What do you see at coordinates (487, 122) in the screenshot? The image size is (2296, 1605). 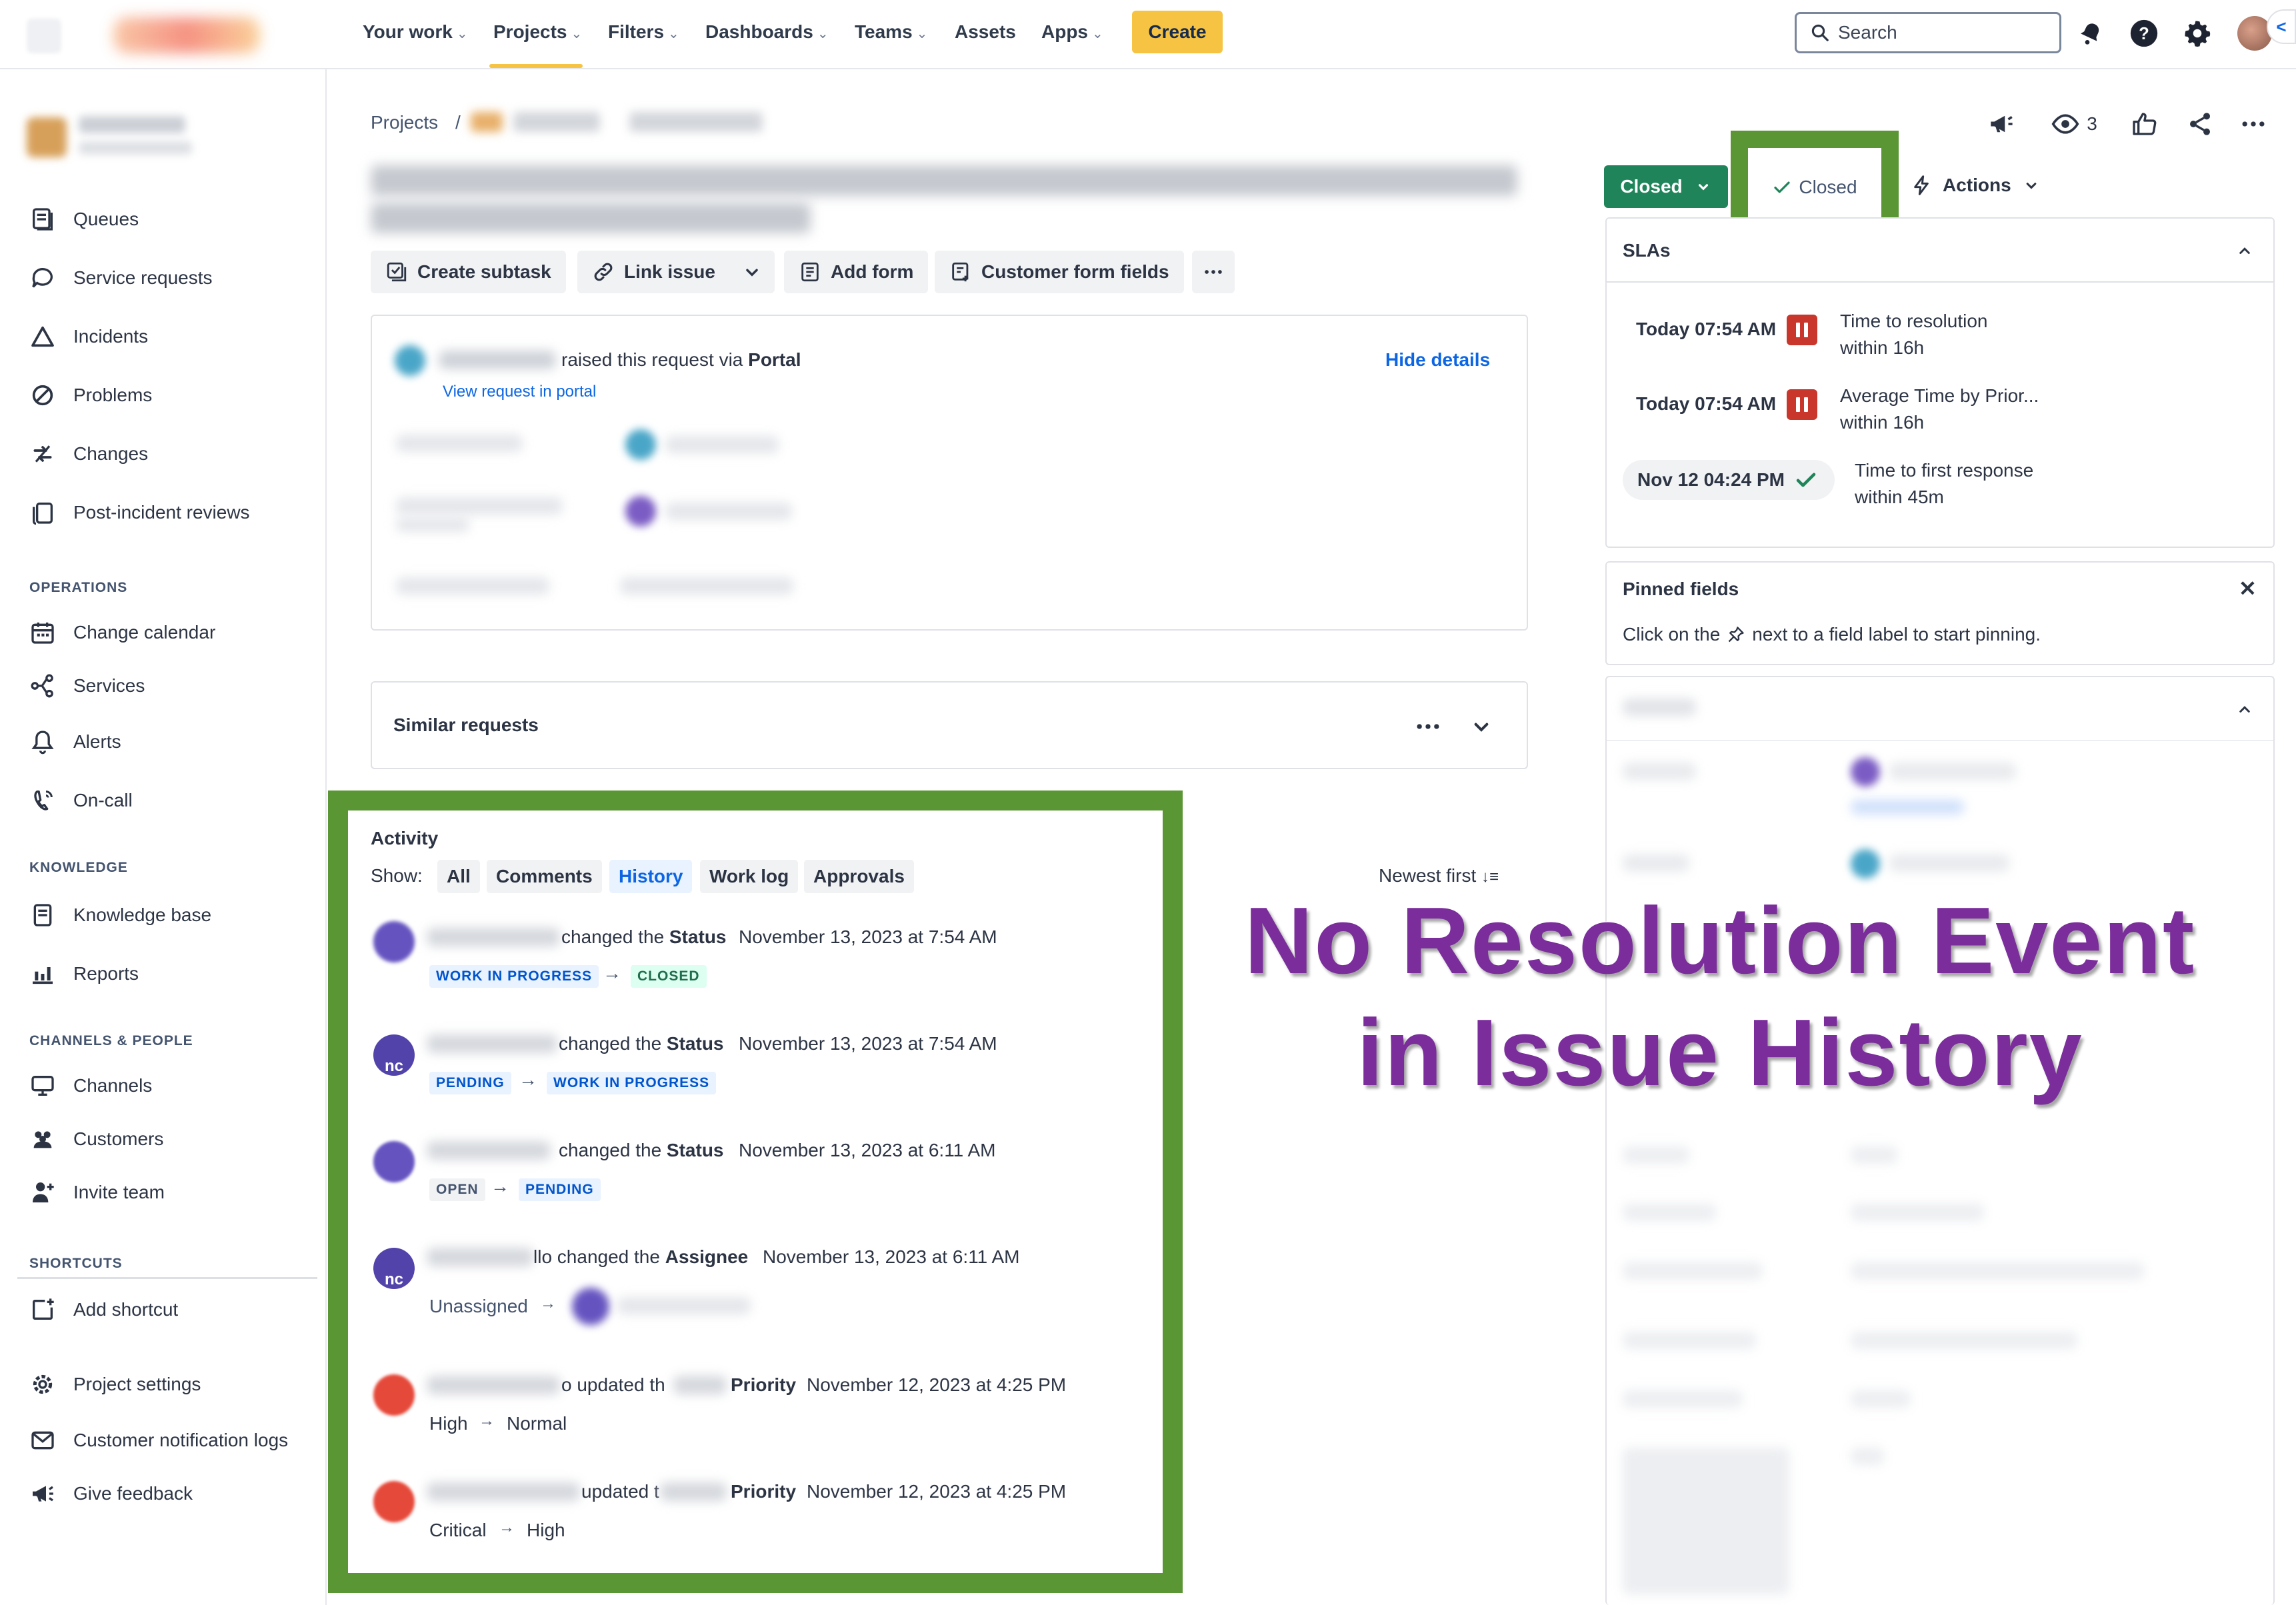 I see `breadcrumb-project-icon` at bounding box center [487, 122].